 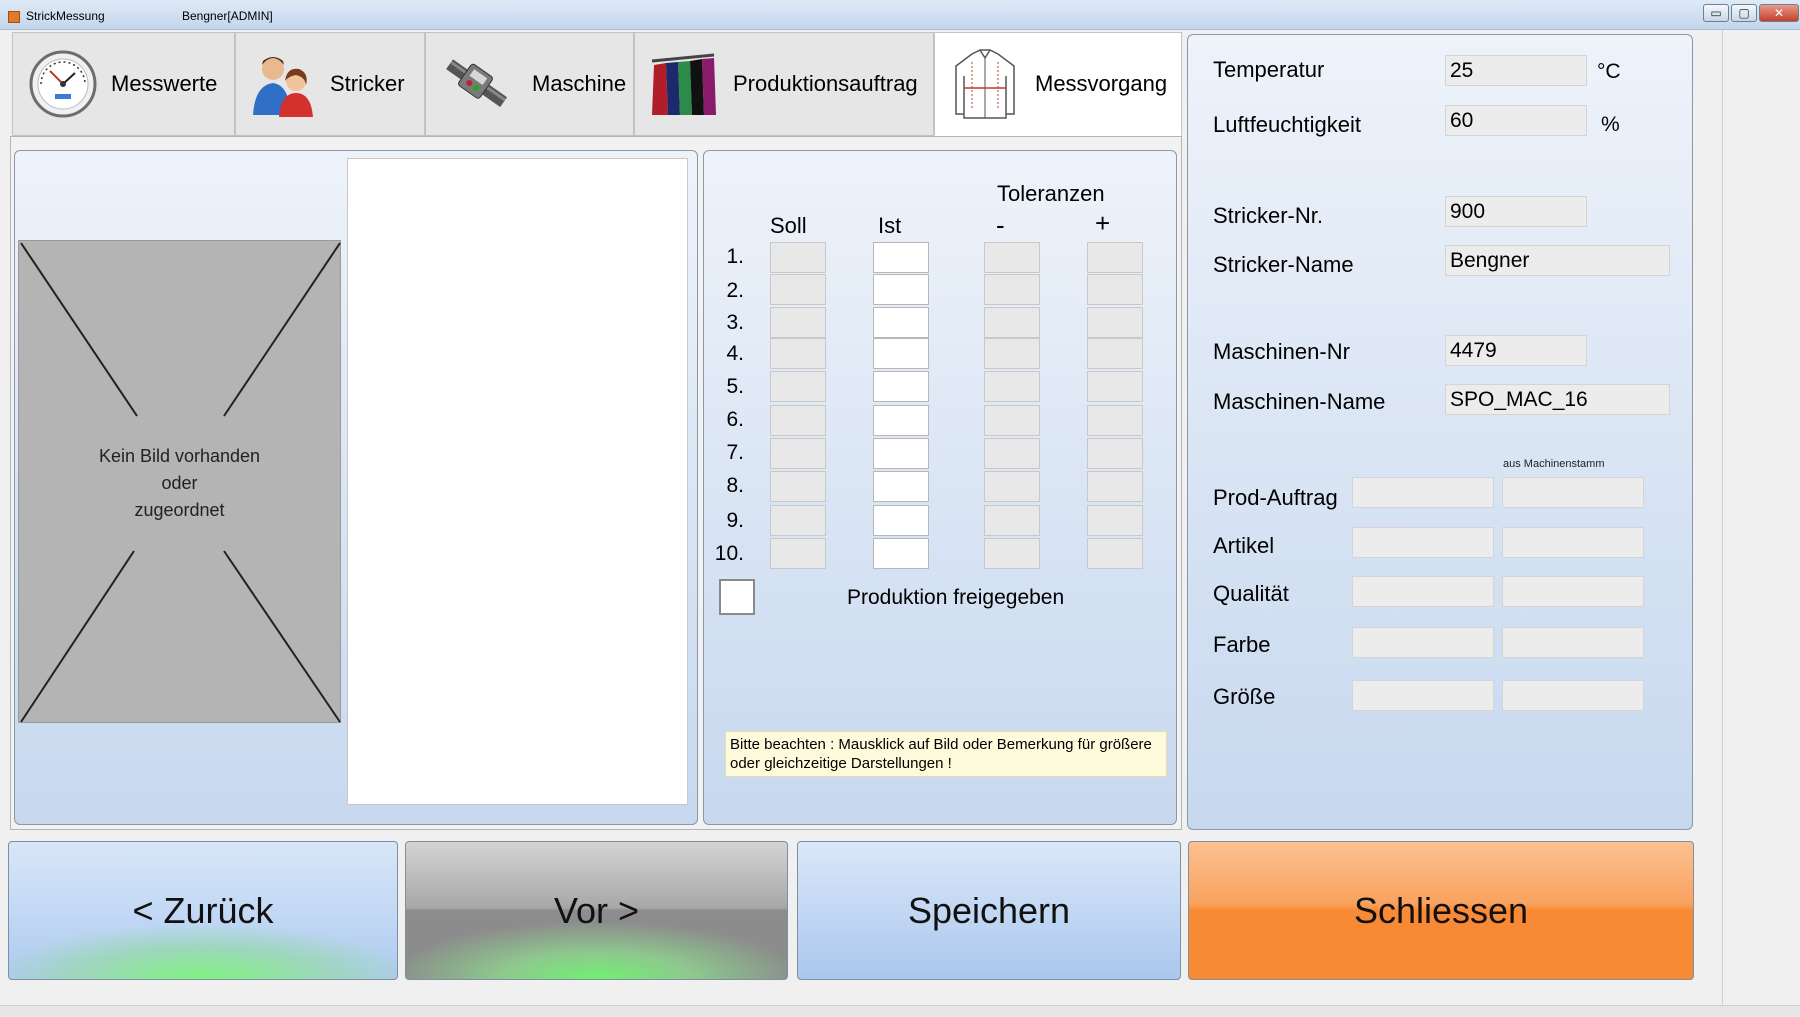 I want to click on production-released-label: Produktion freigegeben, so click(x=956, y=597).